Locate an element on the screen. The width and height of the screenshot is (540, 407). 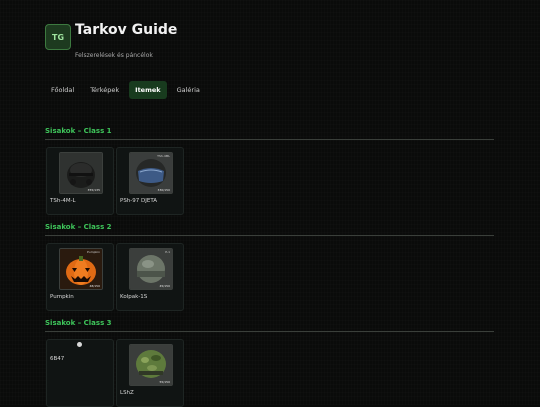
tank-helmet-icon is located at coordinates (81, 173).